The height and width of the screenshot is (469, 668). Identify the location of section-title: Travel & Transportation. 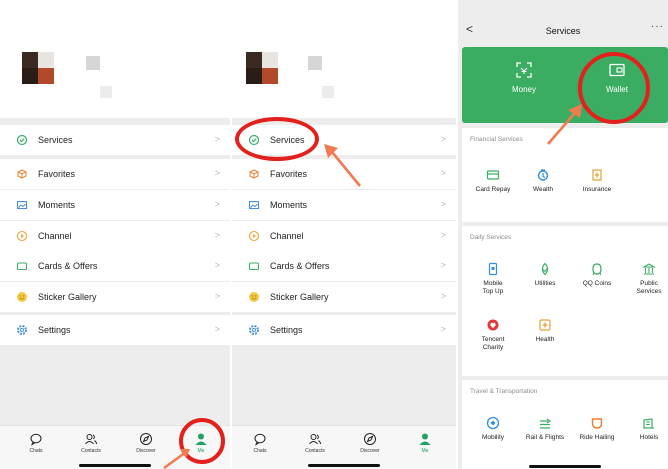
(504, 391).